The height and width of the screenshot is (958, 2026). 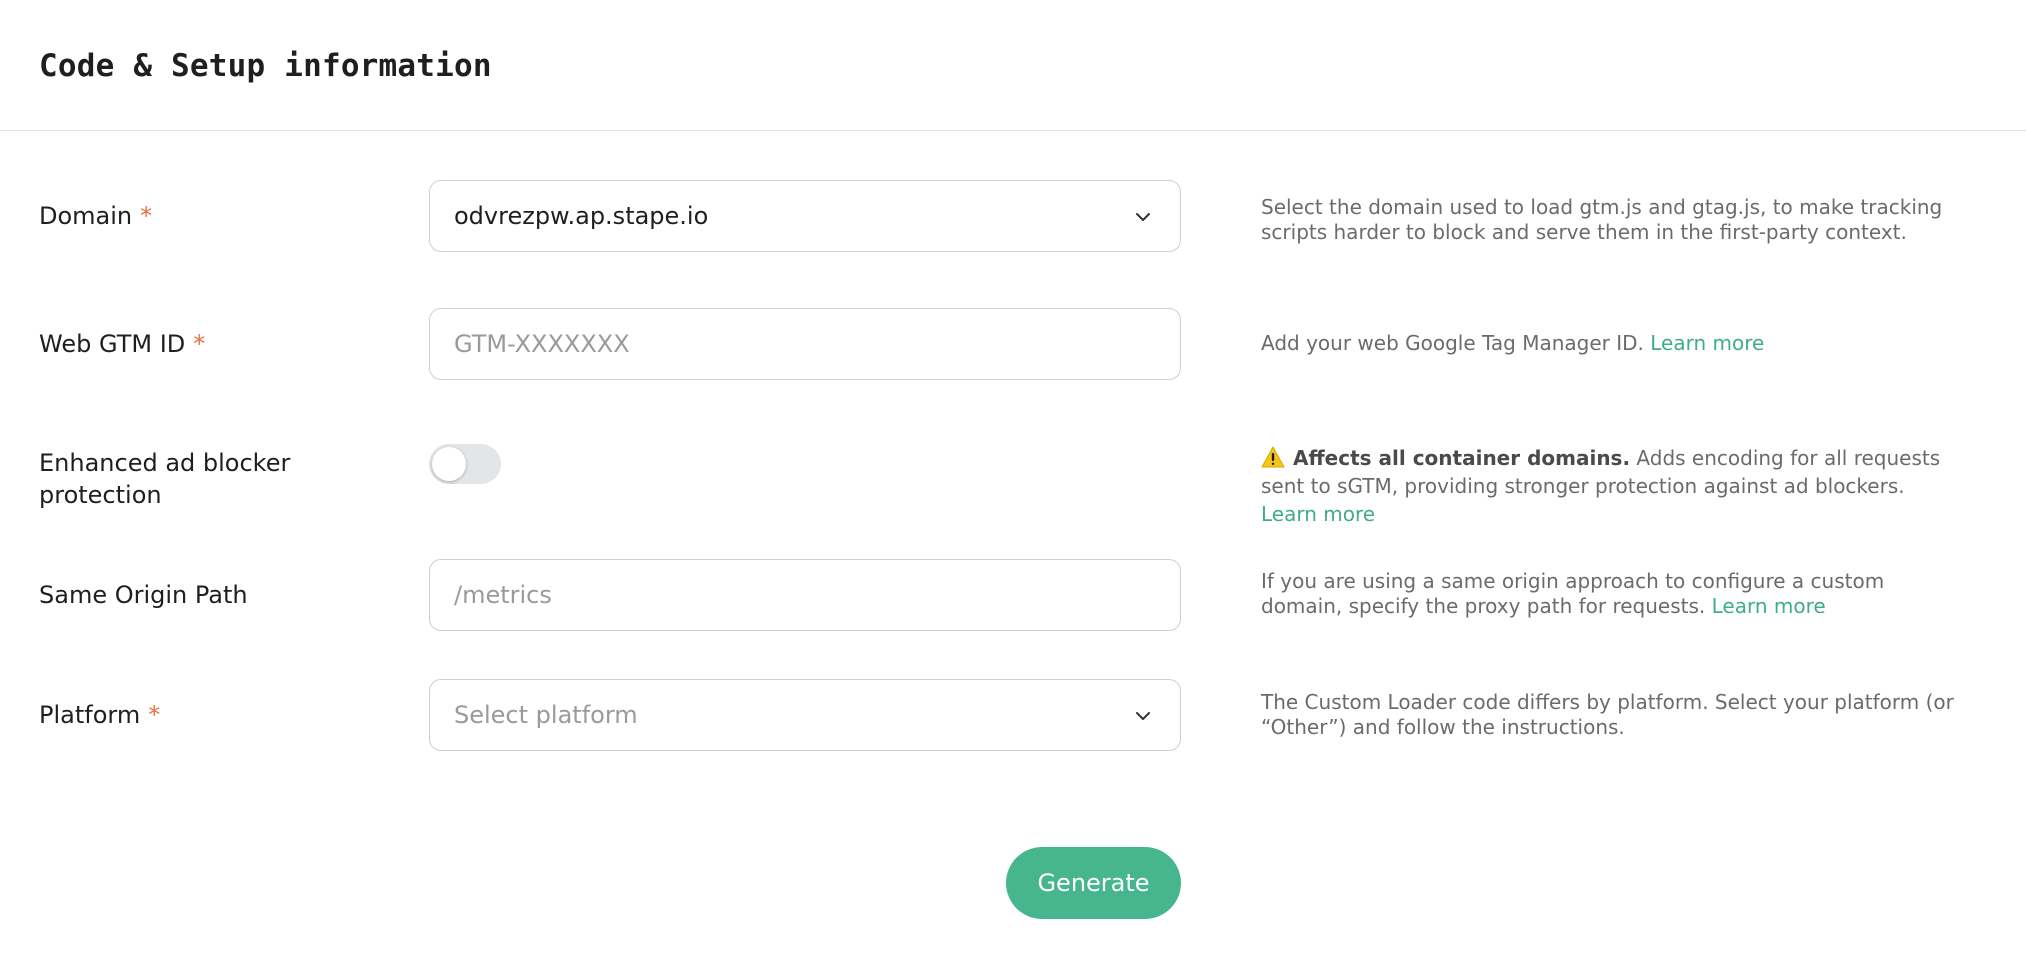 What do you see at coordinates (1273, 457) in the screenshot?
I see `warning-icon` at bounding box center [1273, 457].